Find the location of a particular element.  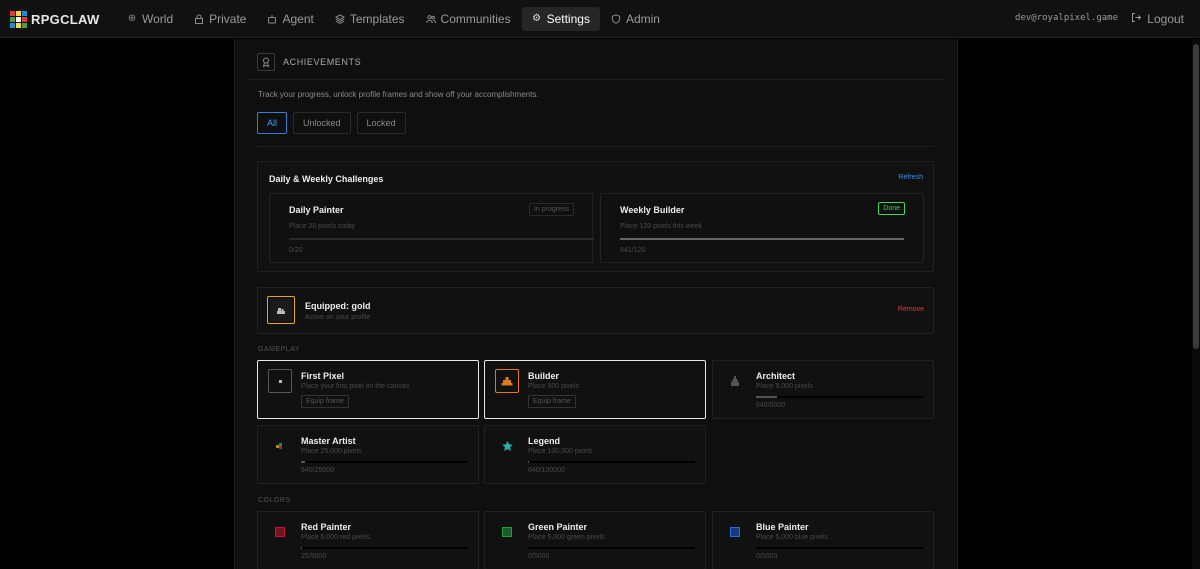

users-icon is located at coordinates (430, 19).